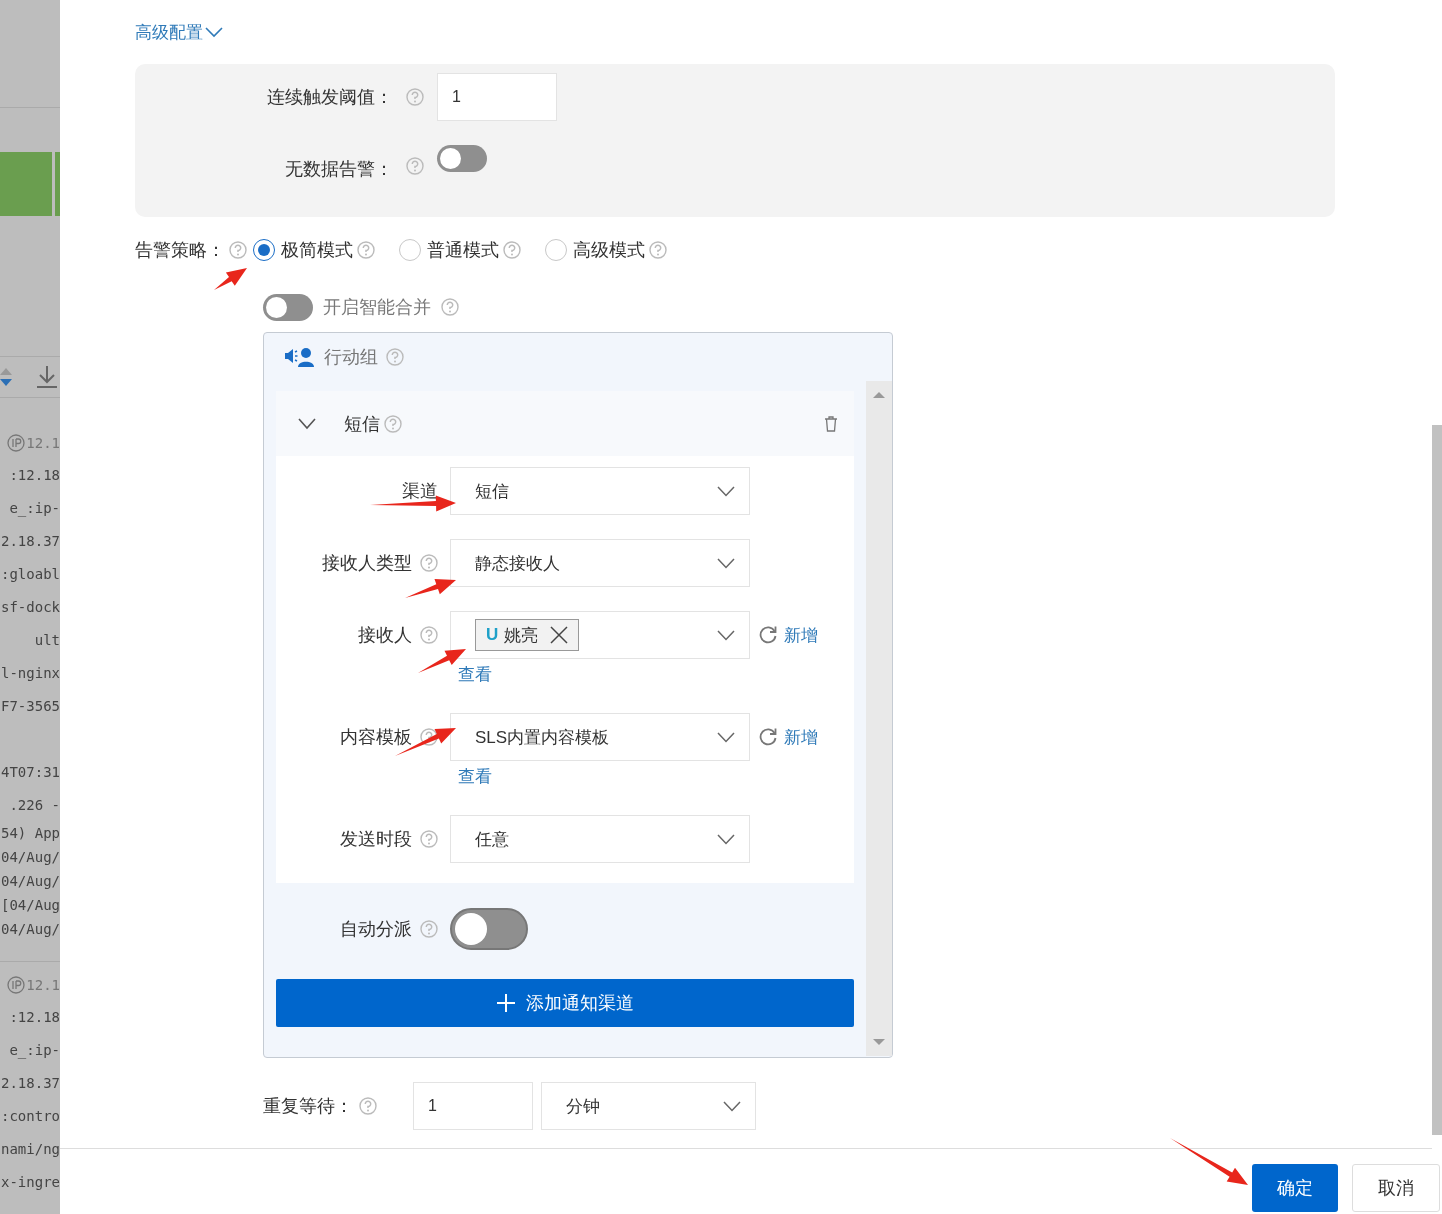 The width and height of the screenshot is (1442, 1214). I want to click on plus-icon, so click(506, 1003).